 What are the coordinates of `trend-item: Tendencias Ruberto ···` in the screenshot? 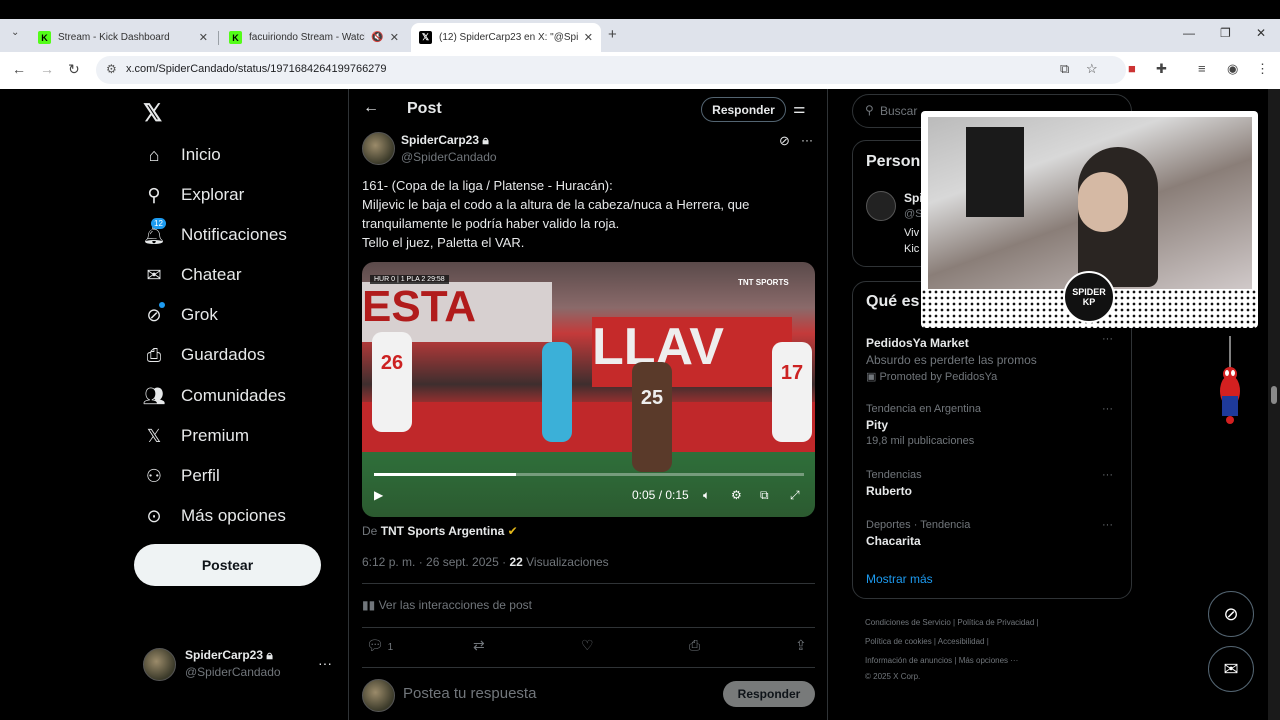 It's located at (993, 483).